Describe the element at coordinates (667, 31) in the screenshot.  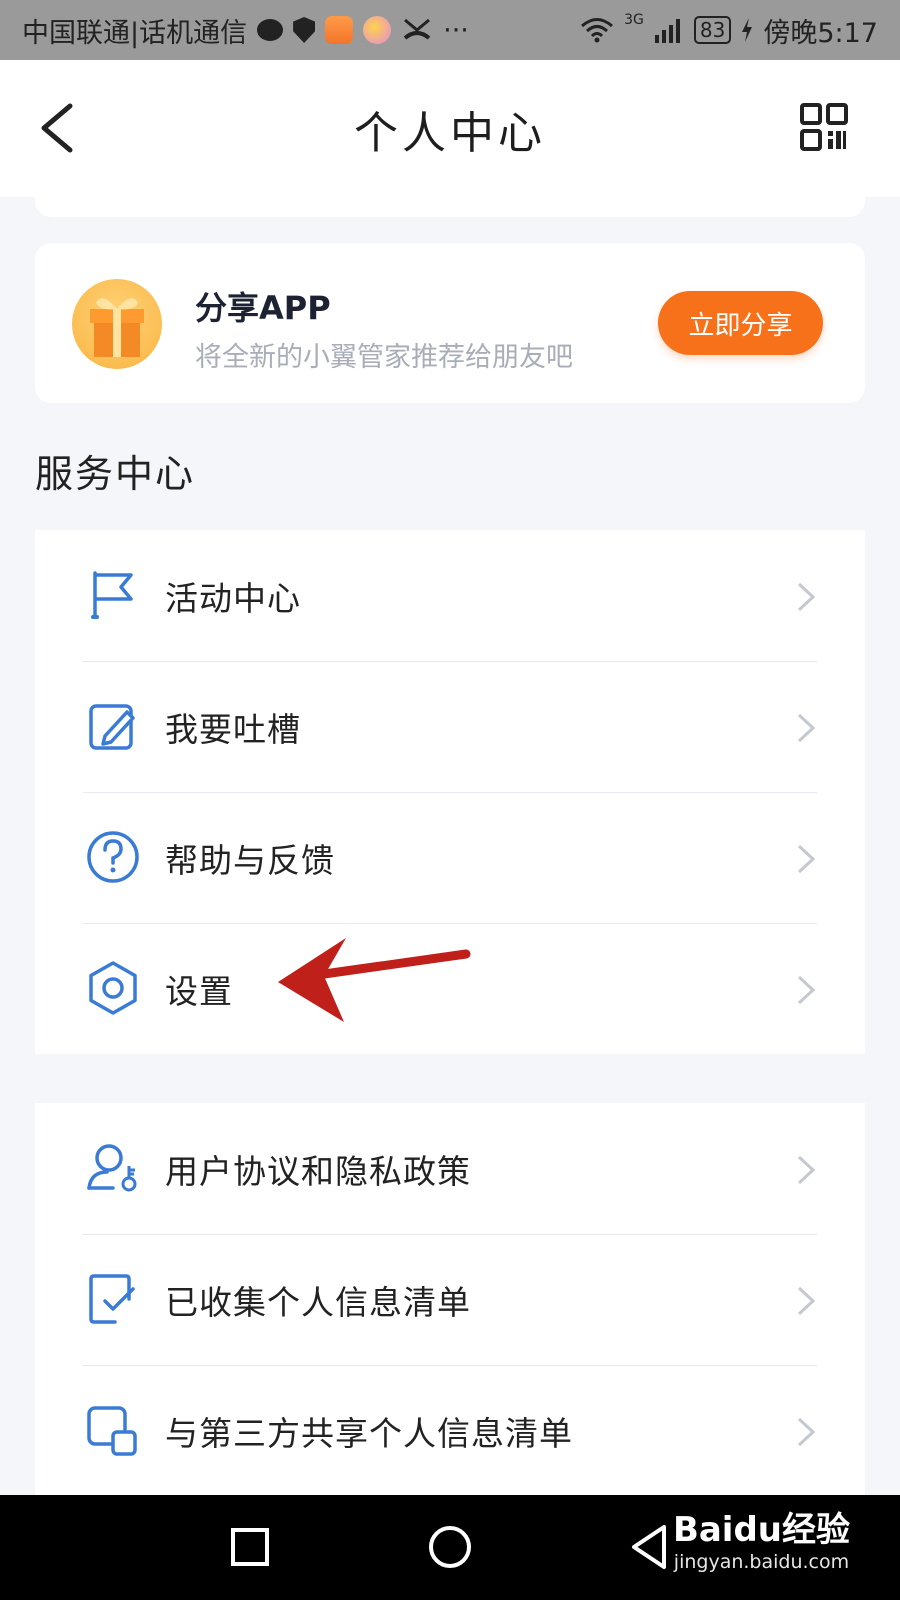
I see `signal-icon` at that location.